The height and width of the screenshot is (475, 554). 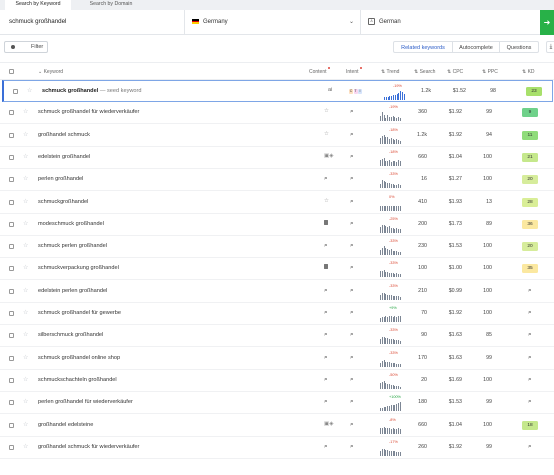 I want to click on col-intent: Intent, so click(x=354, y=71).